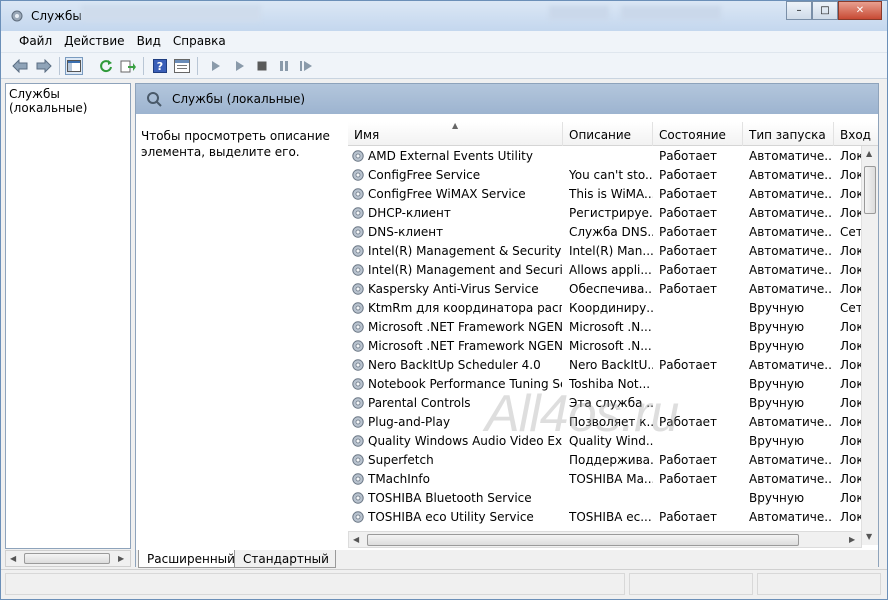 This screenshot has height=600, width=888. What do you see at coordinates (199, 39) in the screenshot?
I see `menu-help: Справка` at bounding box center [199, 39].